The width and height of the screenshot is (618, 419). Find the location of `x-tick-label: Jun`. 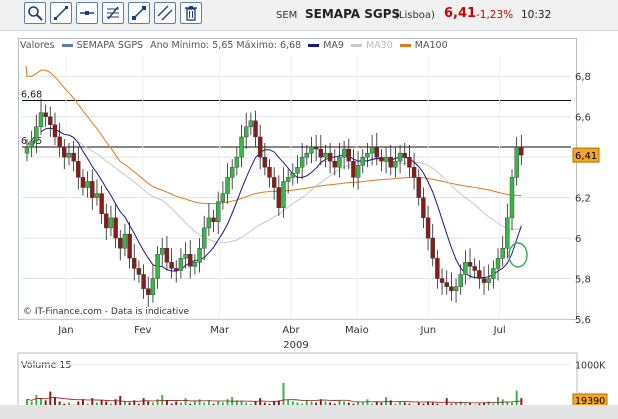

x-tick-label: Jun is located at coordinates (427, 330).